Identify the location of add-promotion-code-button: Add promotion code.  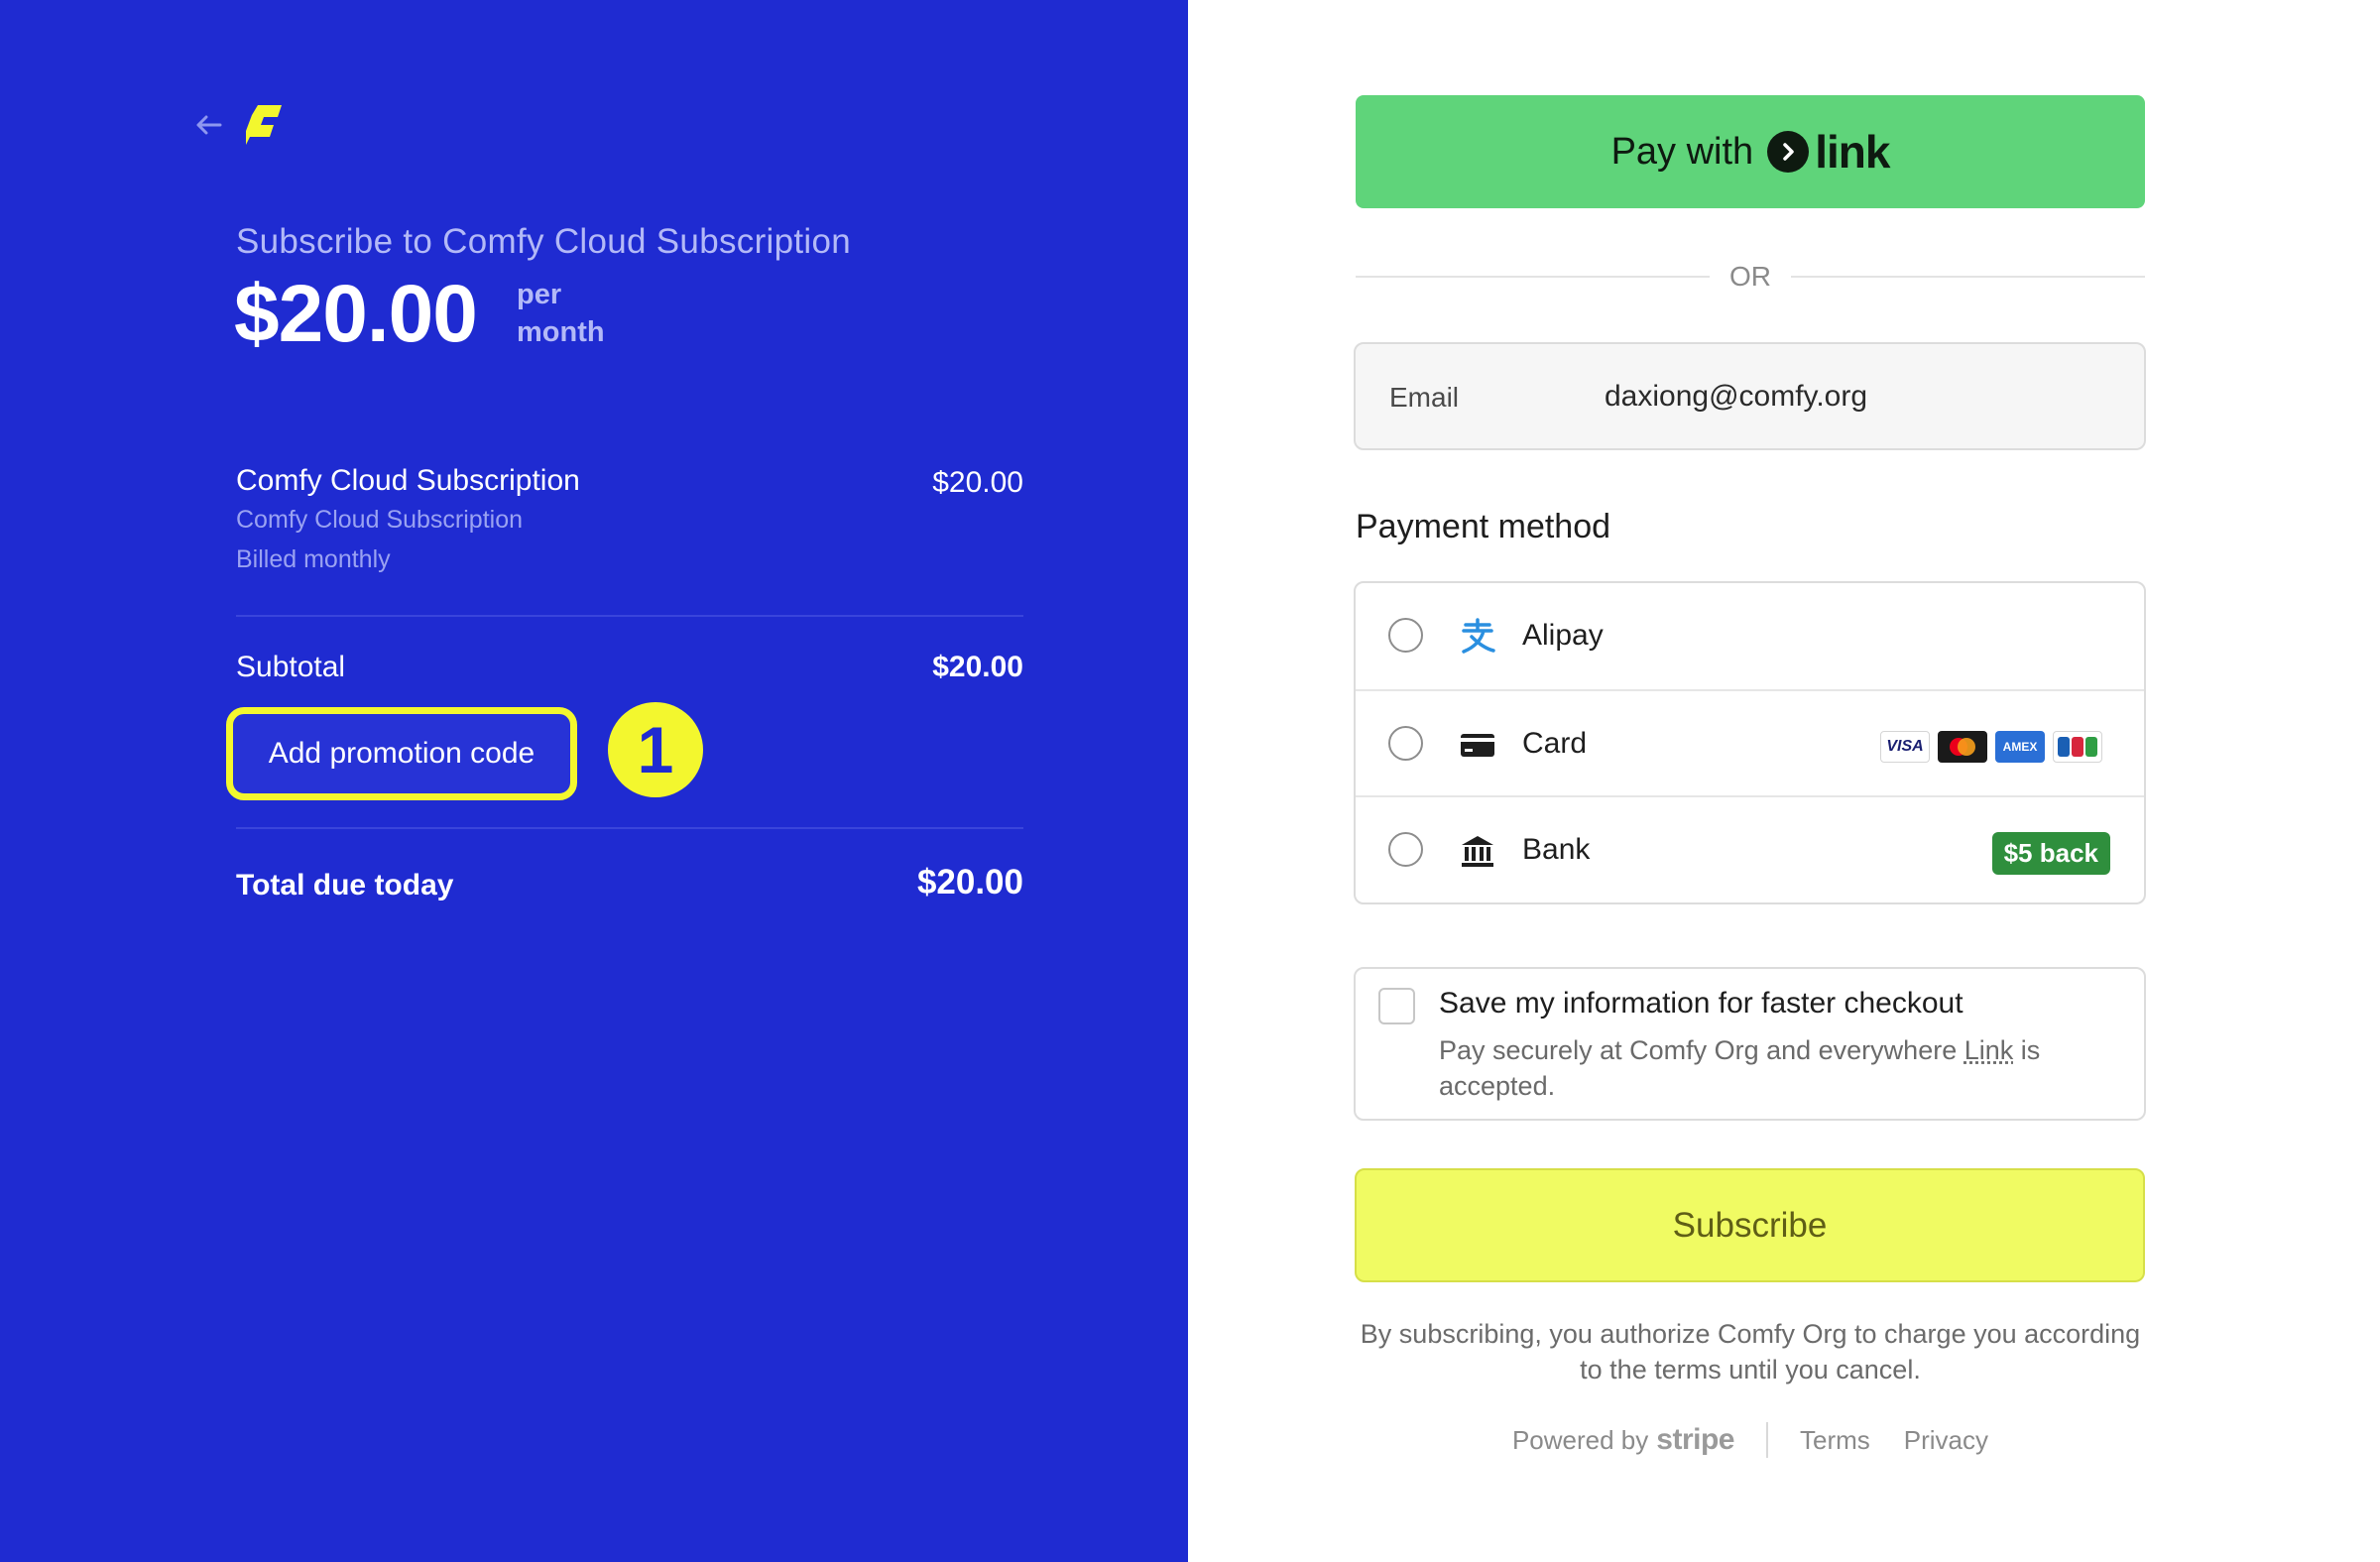
(401, 753).